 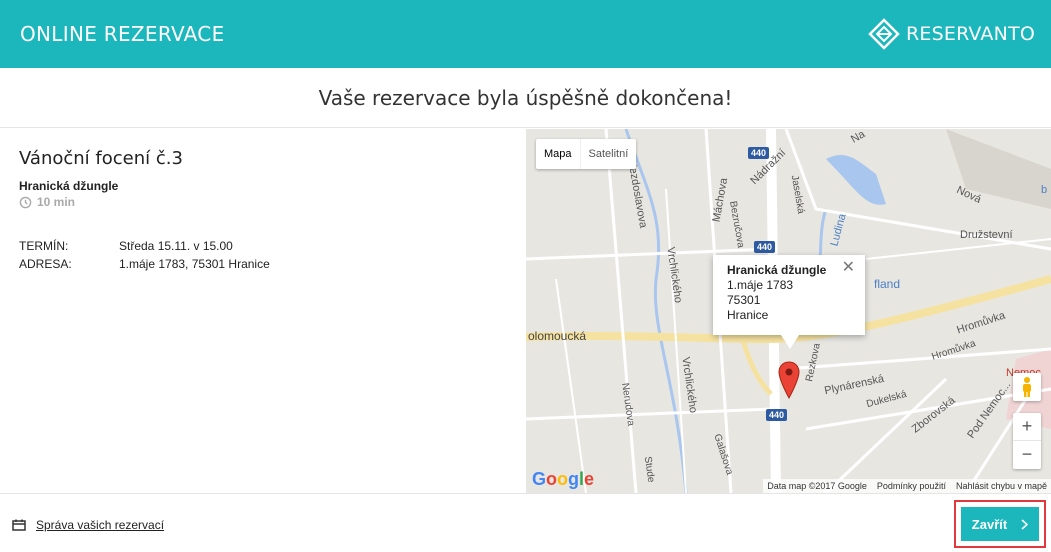 I want to click on service-name: Vánoční focení č.3, so click(x=101, y=158).